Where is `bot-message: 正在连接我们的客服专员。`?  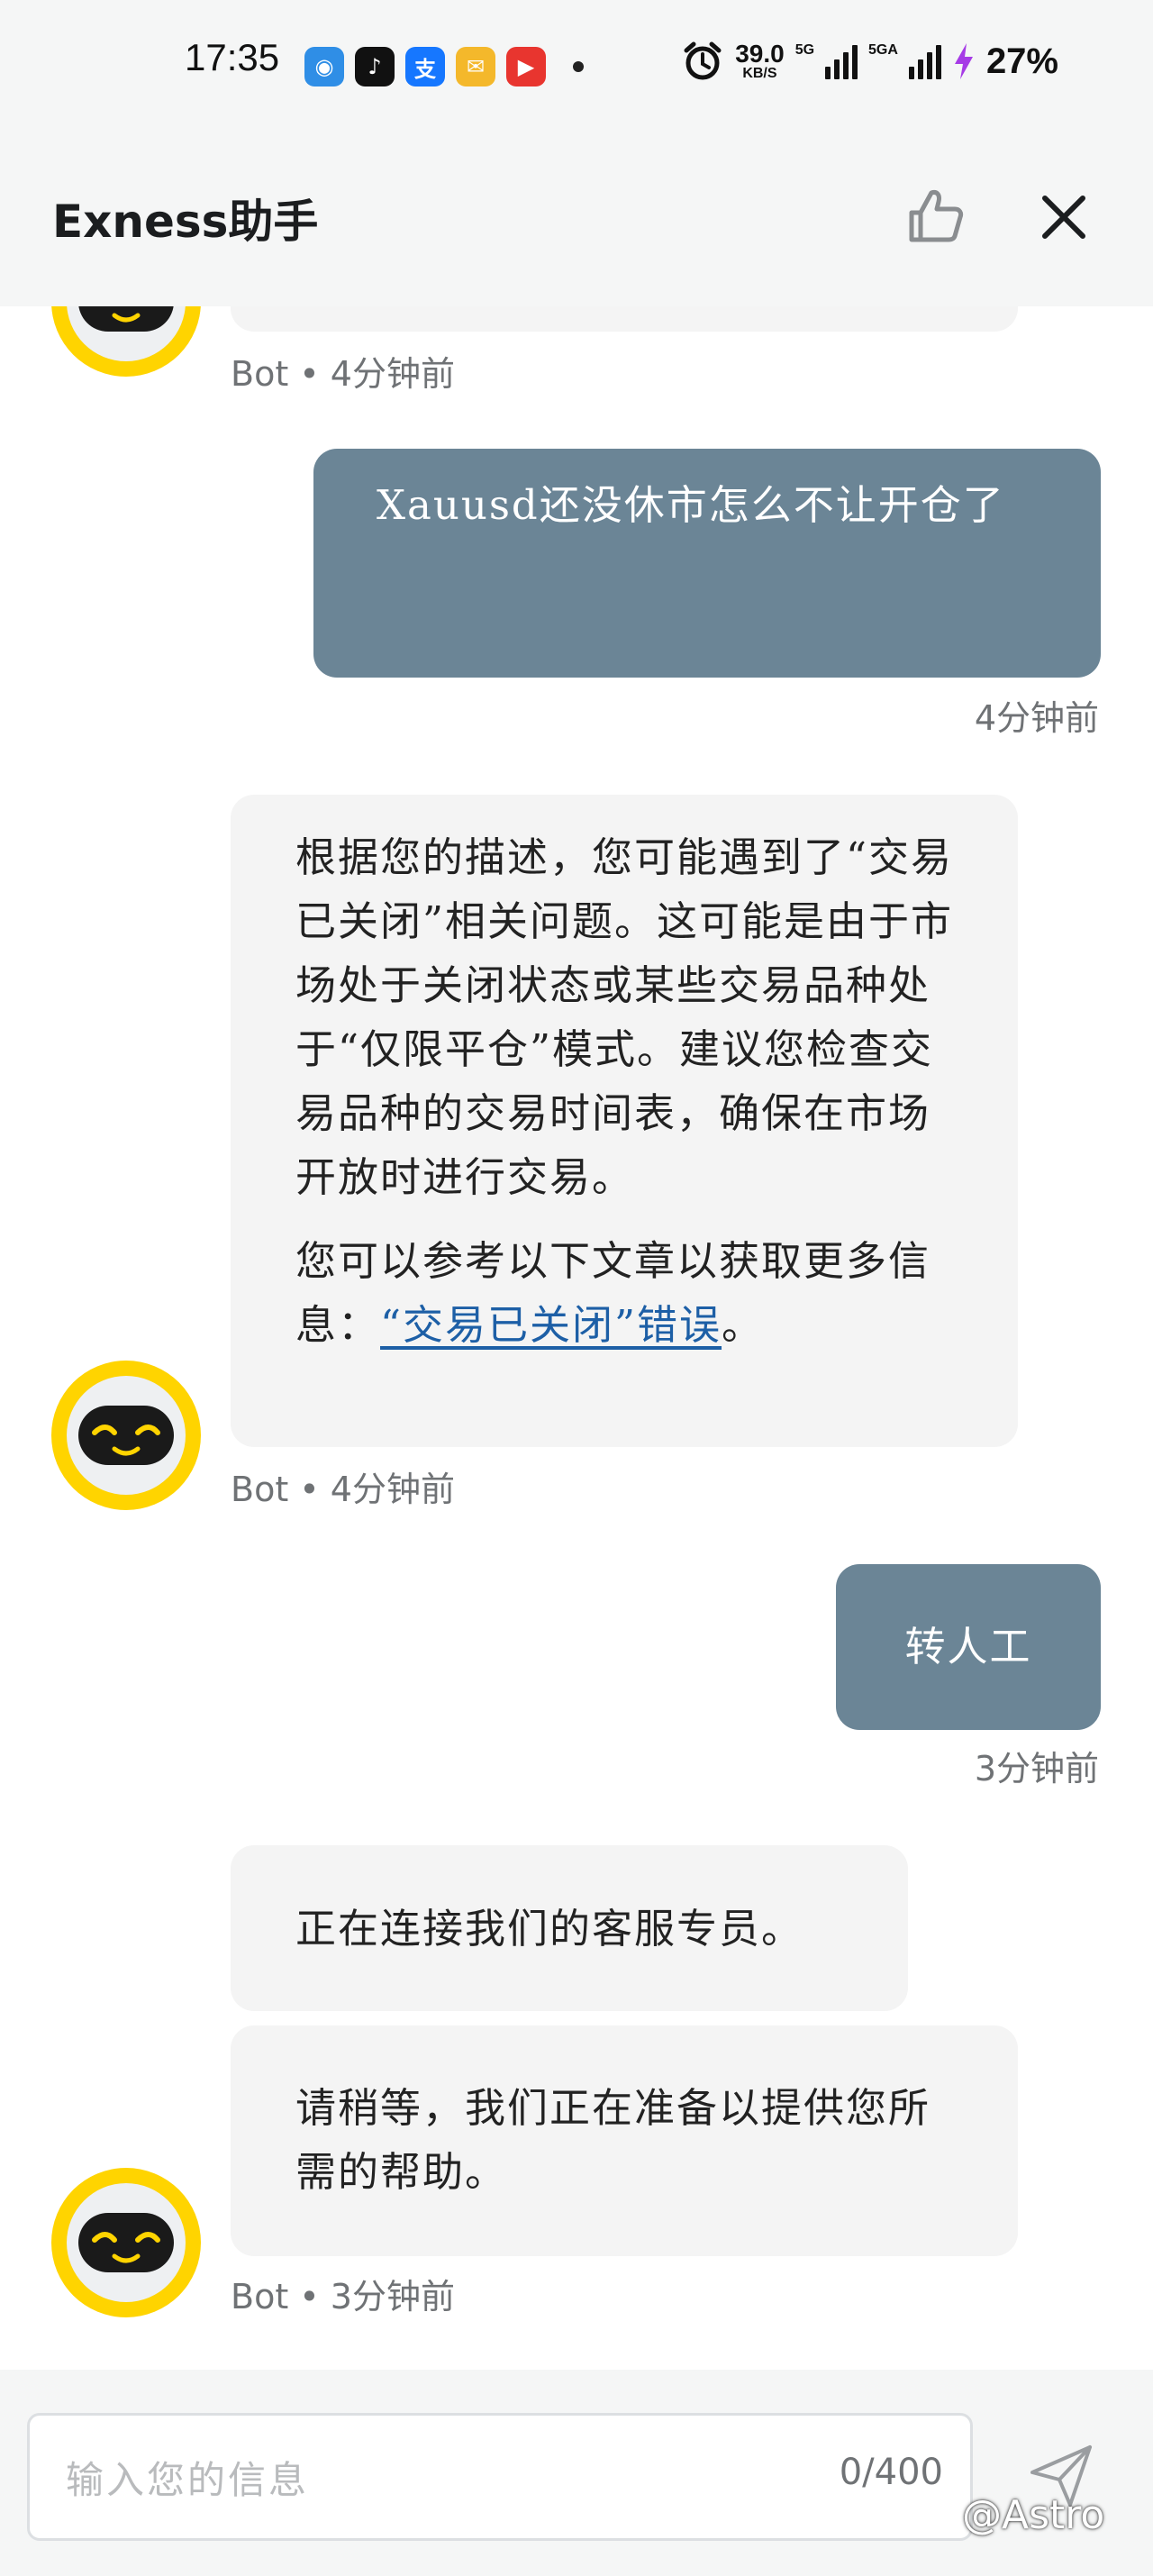
bot-message: 正在连接我们的客服专员。 is located at coordinates (569, 1928).